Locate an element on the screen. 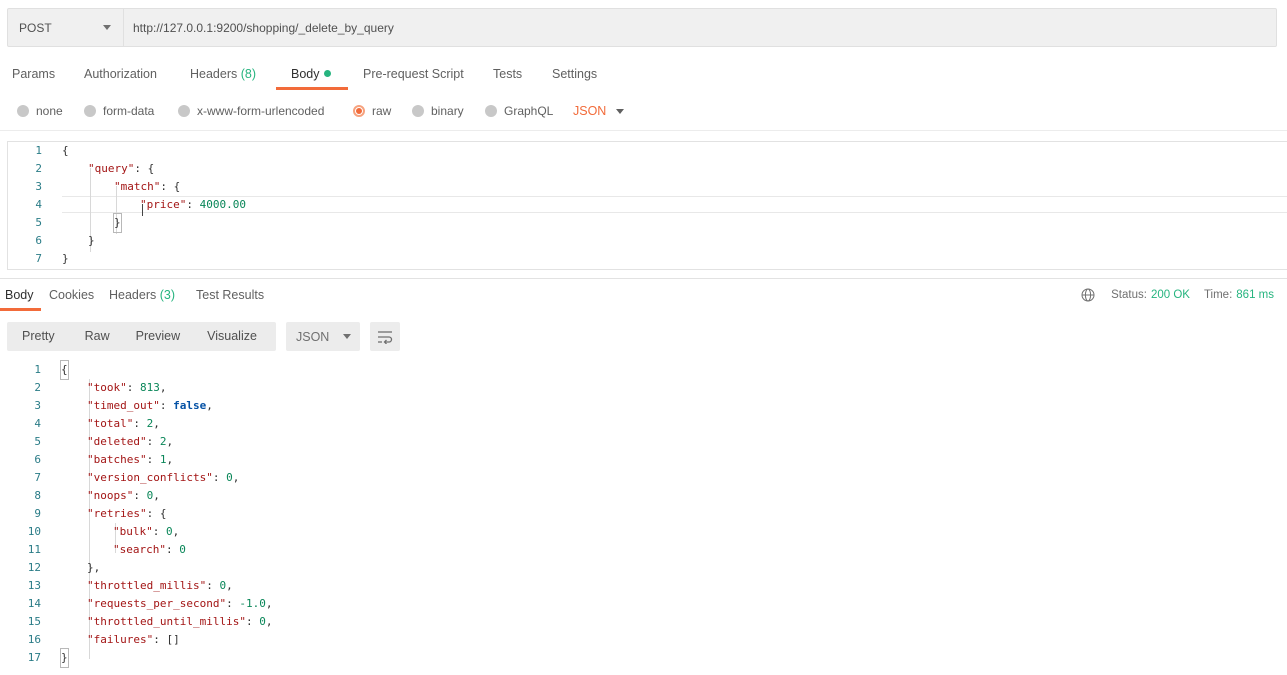 This screenshot has height=675, width=1287. view-visualize-button: Visualize is located at coordinates (232, 336).